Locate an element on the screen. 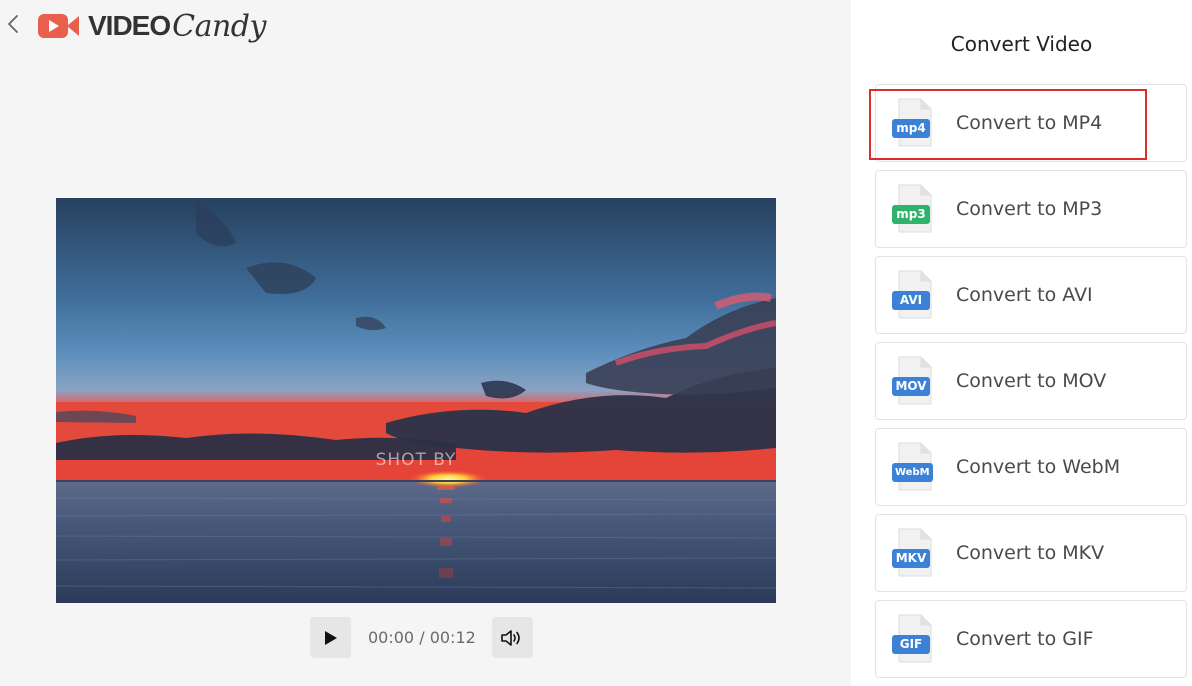 The width and height of the screenshot is (1192, 686). logo-video-text: VIDEO is located at coordinates (129, 25).